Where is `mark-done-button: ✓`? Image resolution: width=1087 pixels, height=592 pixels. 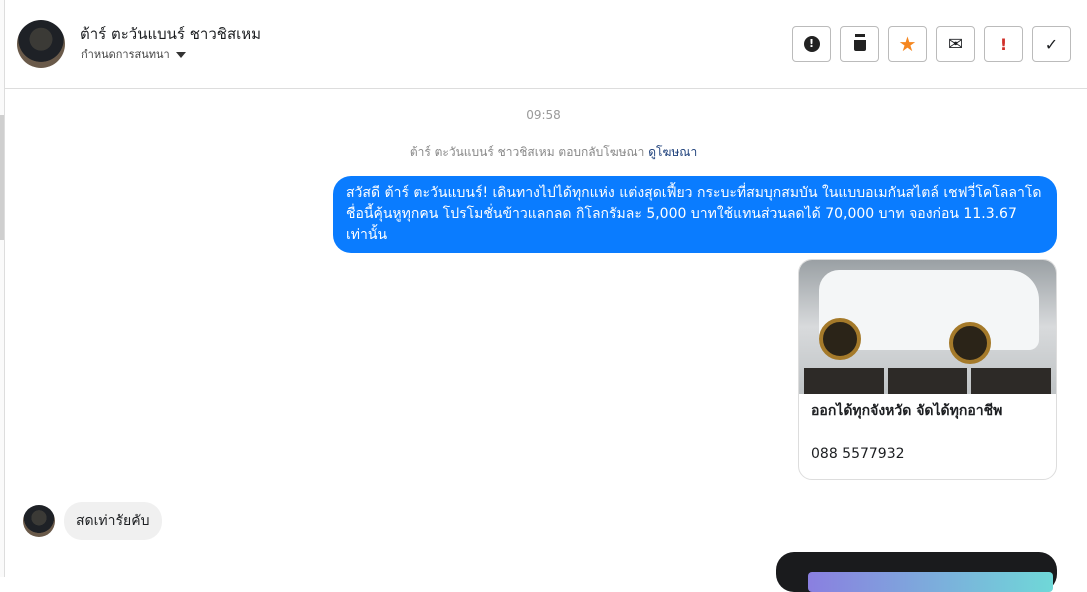
mark-done-button: ✓ is located at coordinates (1051, 44).